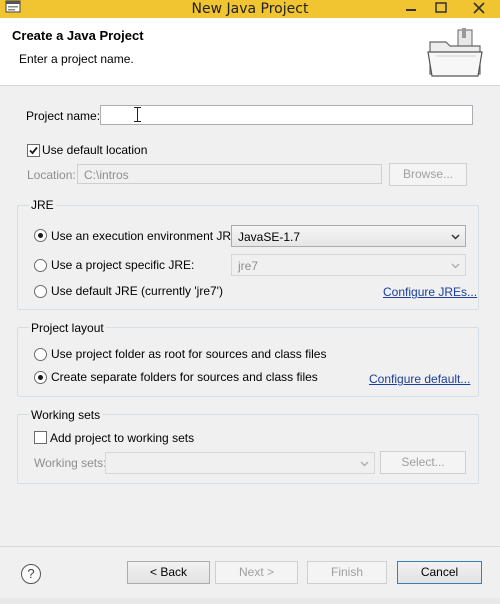 The height and width of the screenshot is (604, 500). I want to click on project-specific-jre-value: jre7, so click(248, 266).